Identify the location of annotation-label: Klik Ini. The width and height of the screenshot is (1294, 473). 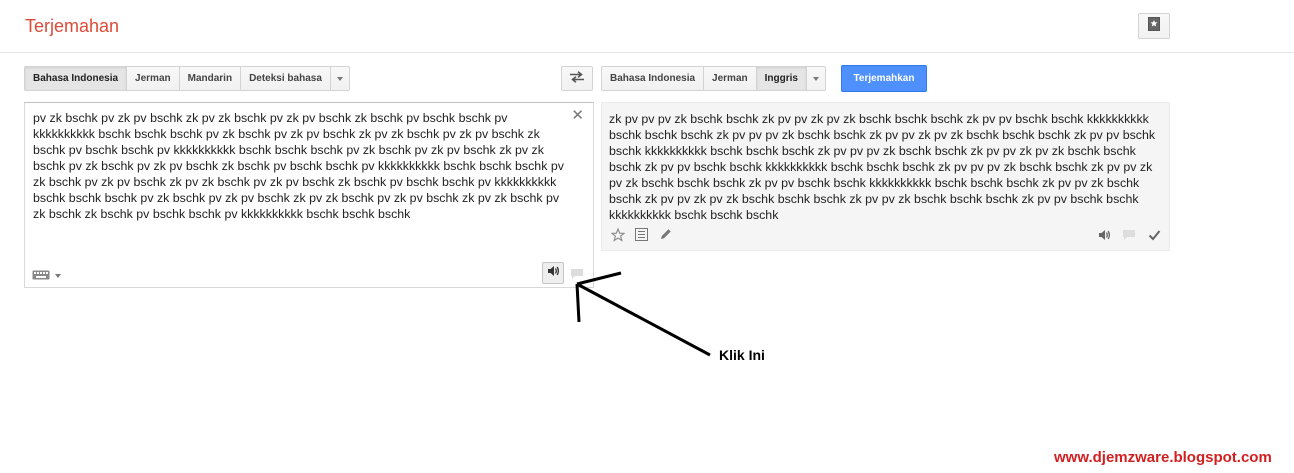
(742, 355).